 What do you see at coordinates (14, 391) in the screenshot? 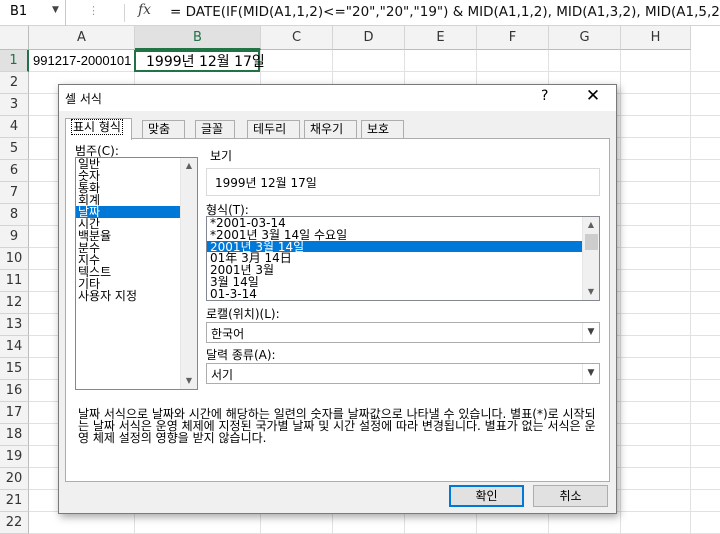
I see `row-header-16: 16` at bounding box center [14, 391].